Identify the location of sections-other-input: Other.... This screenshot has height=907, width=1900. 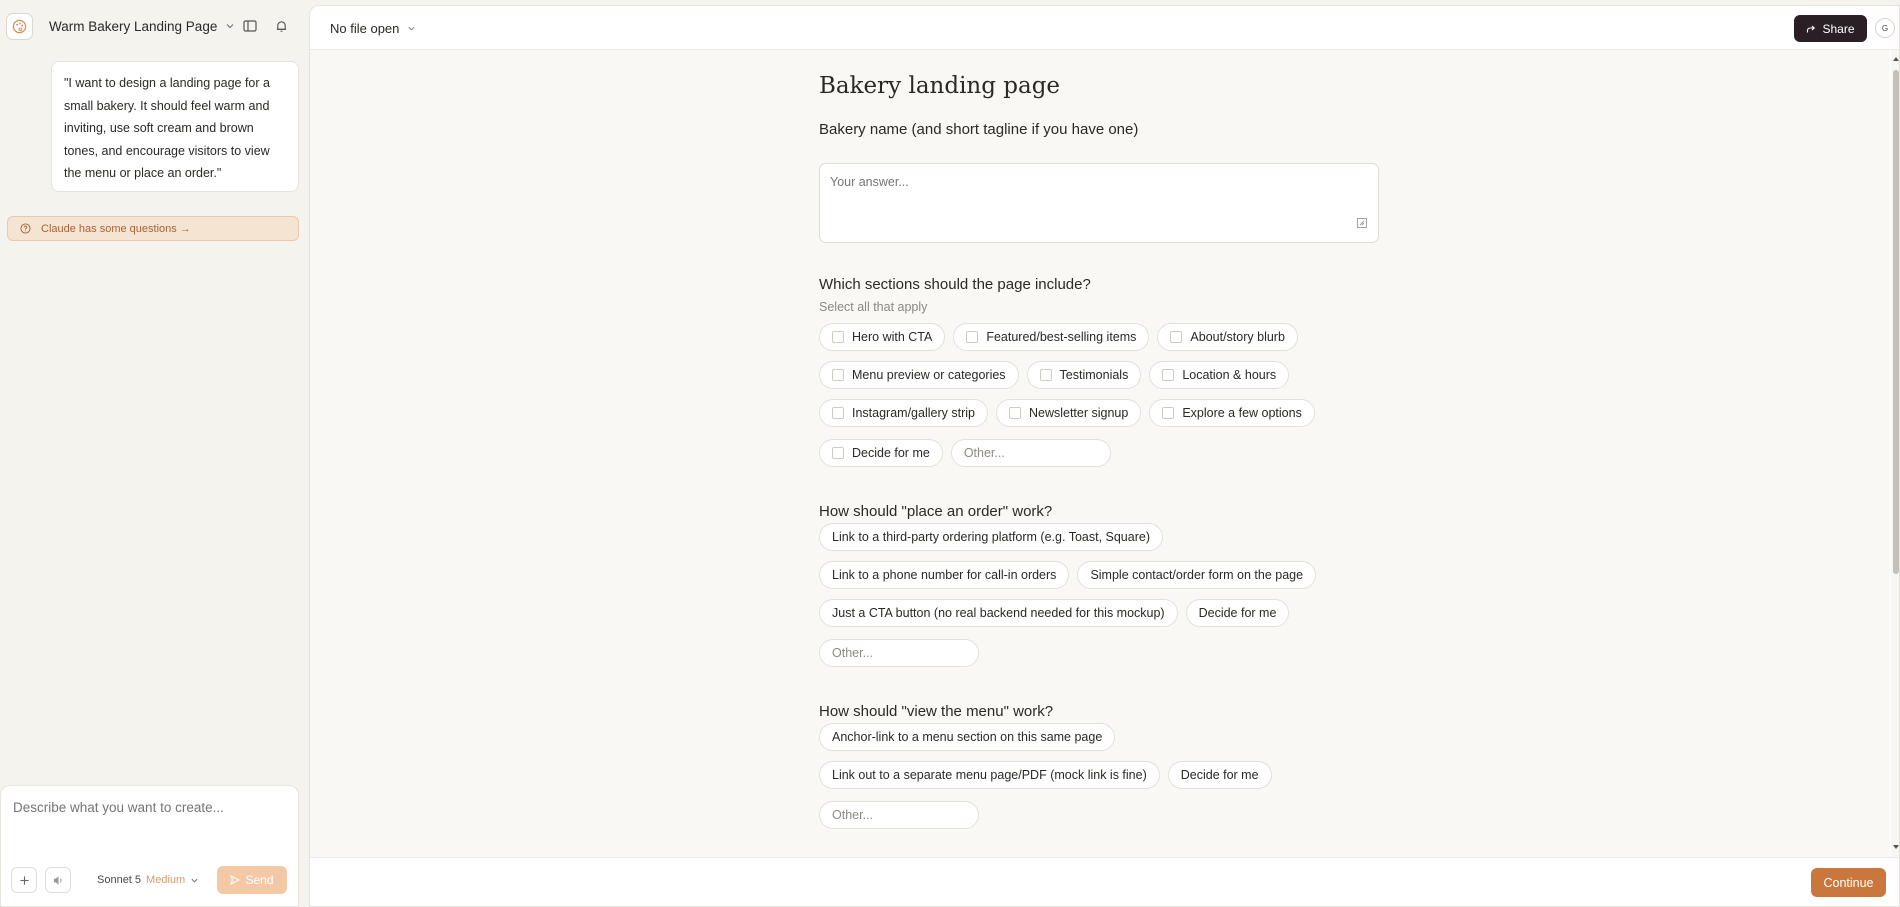
(1030, 453).